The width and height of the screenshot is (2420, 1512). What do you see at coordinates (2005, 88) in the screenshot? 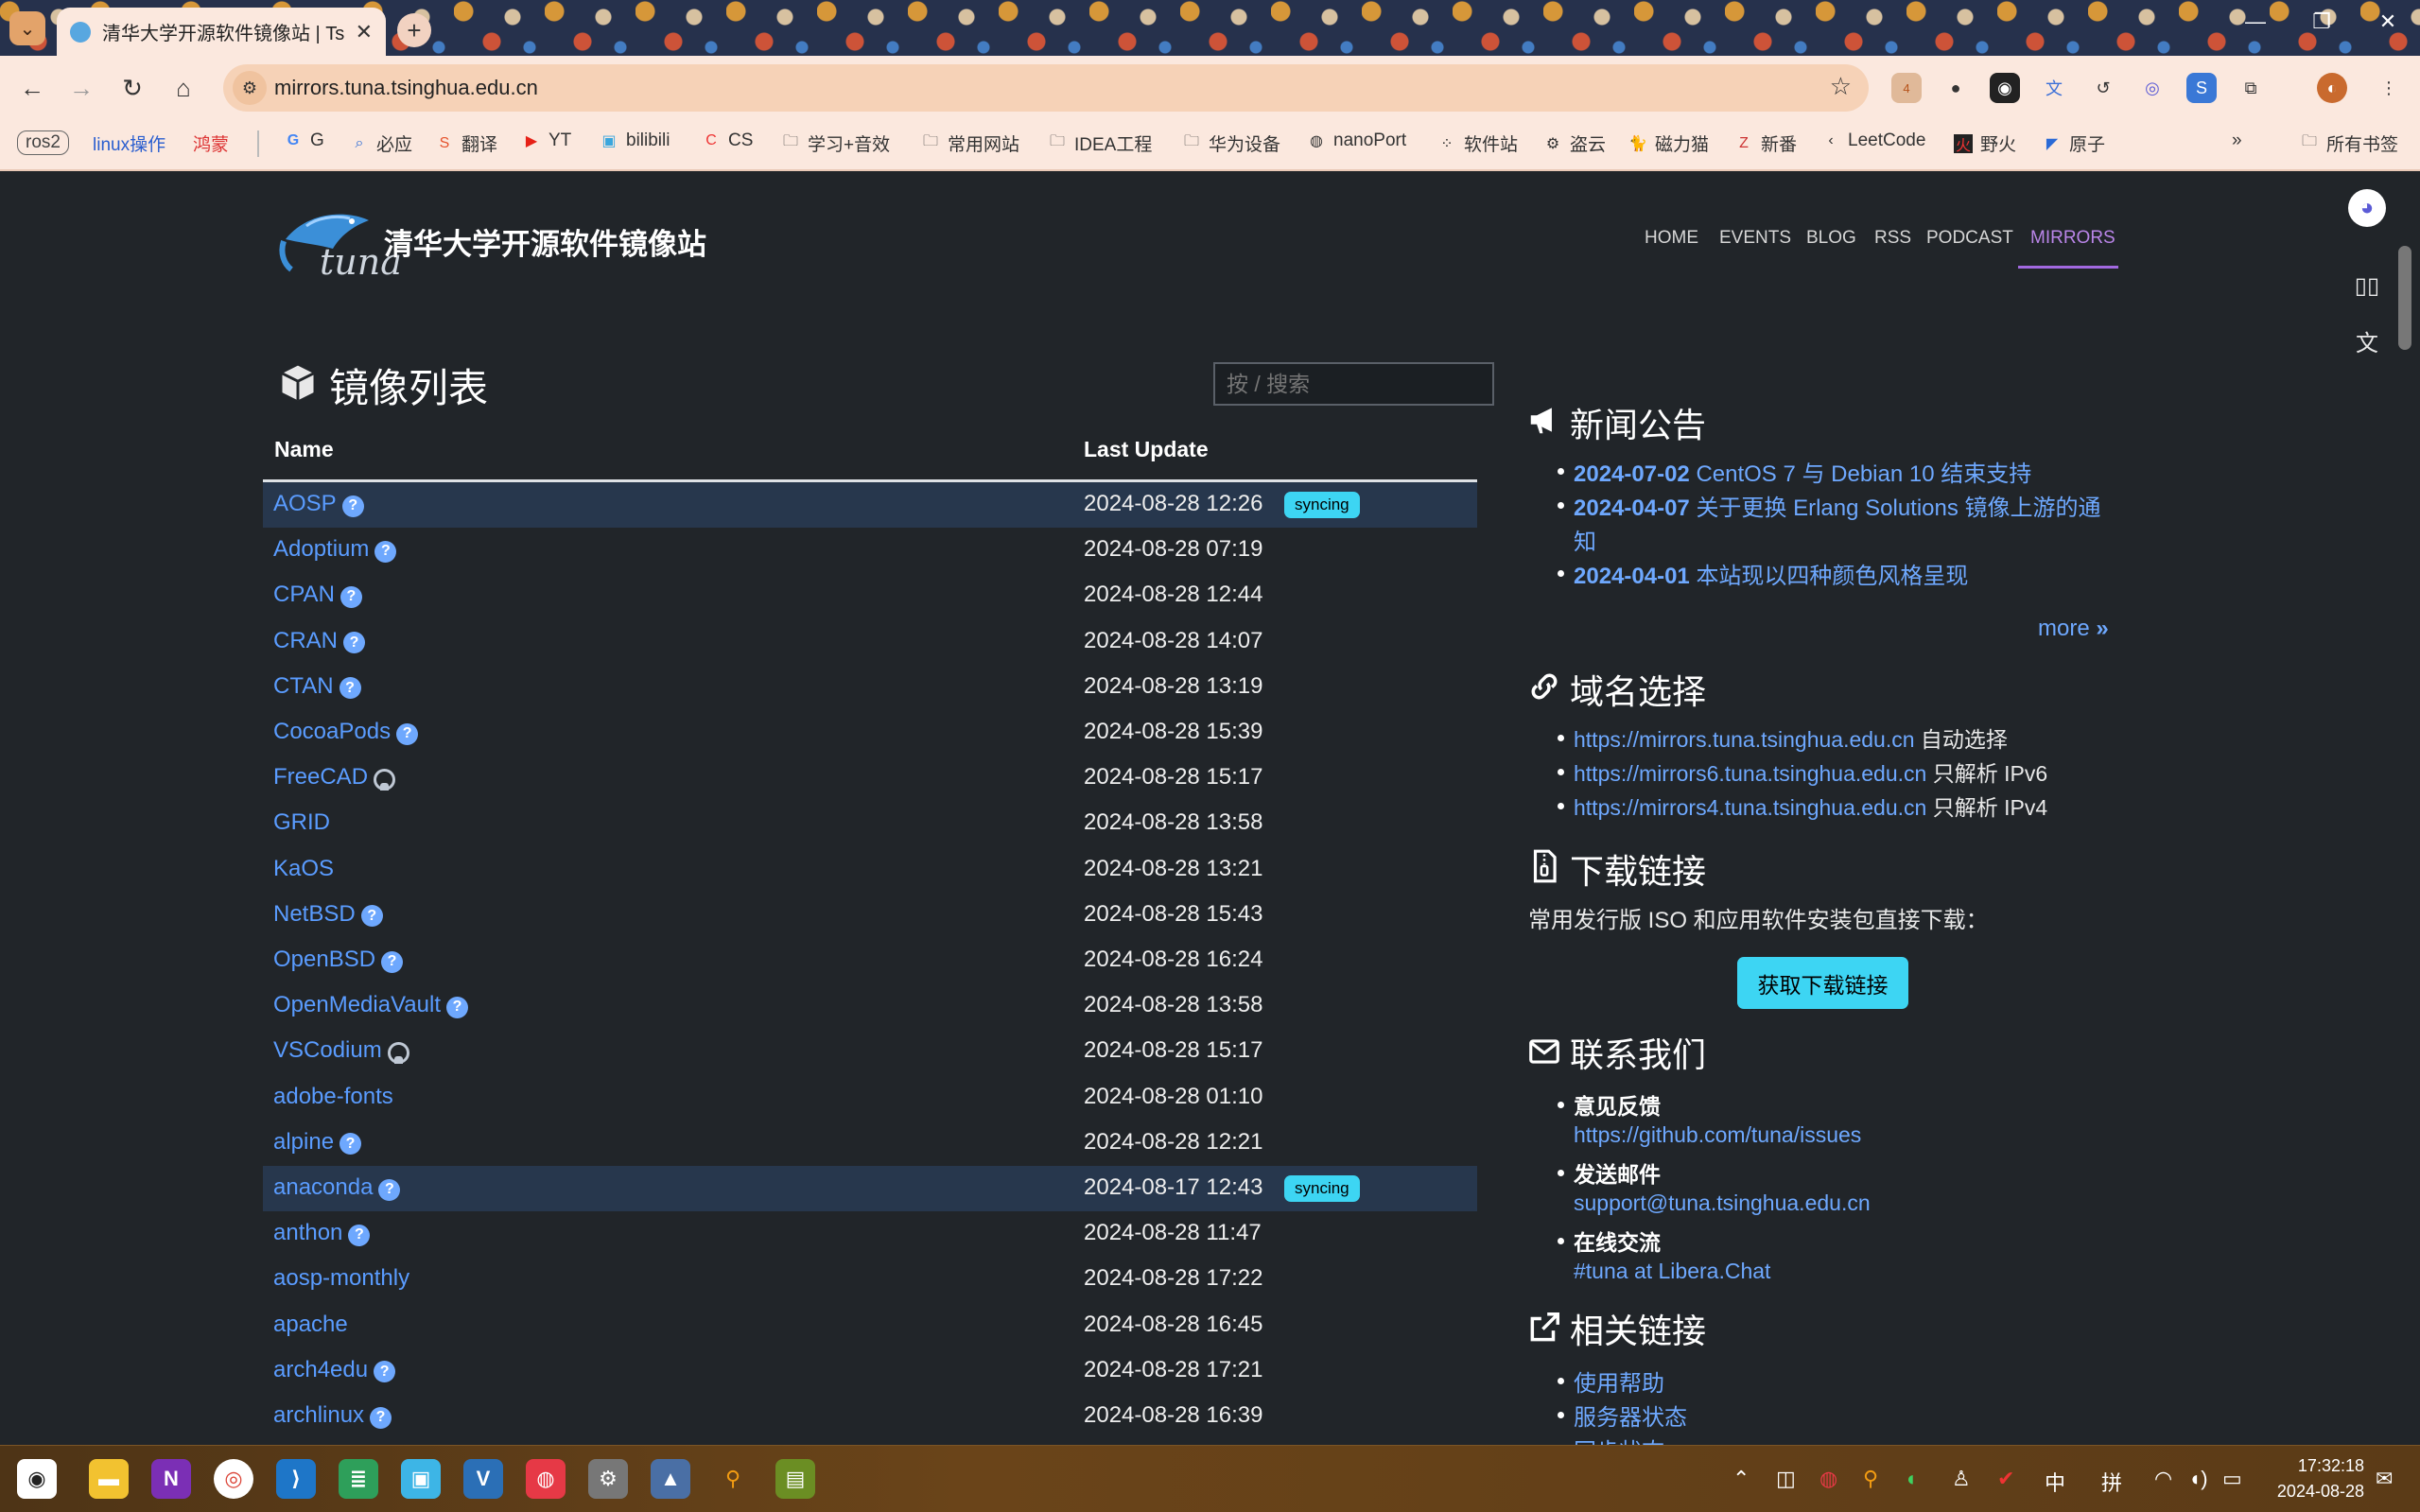
I see `extension-icon: ◉` at bounding box center [2005, 88].